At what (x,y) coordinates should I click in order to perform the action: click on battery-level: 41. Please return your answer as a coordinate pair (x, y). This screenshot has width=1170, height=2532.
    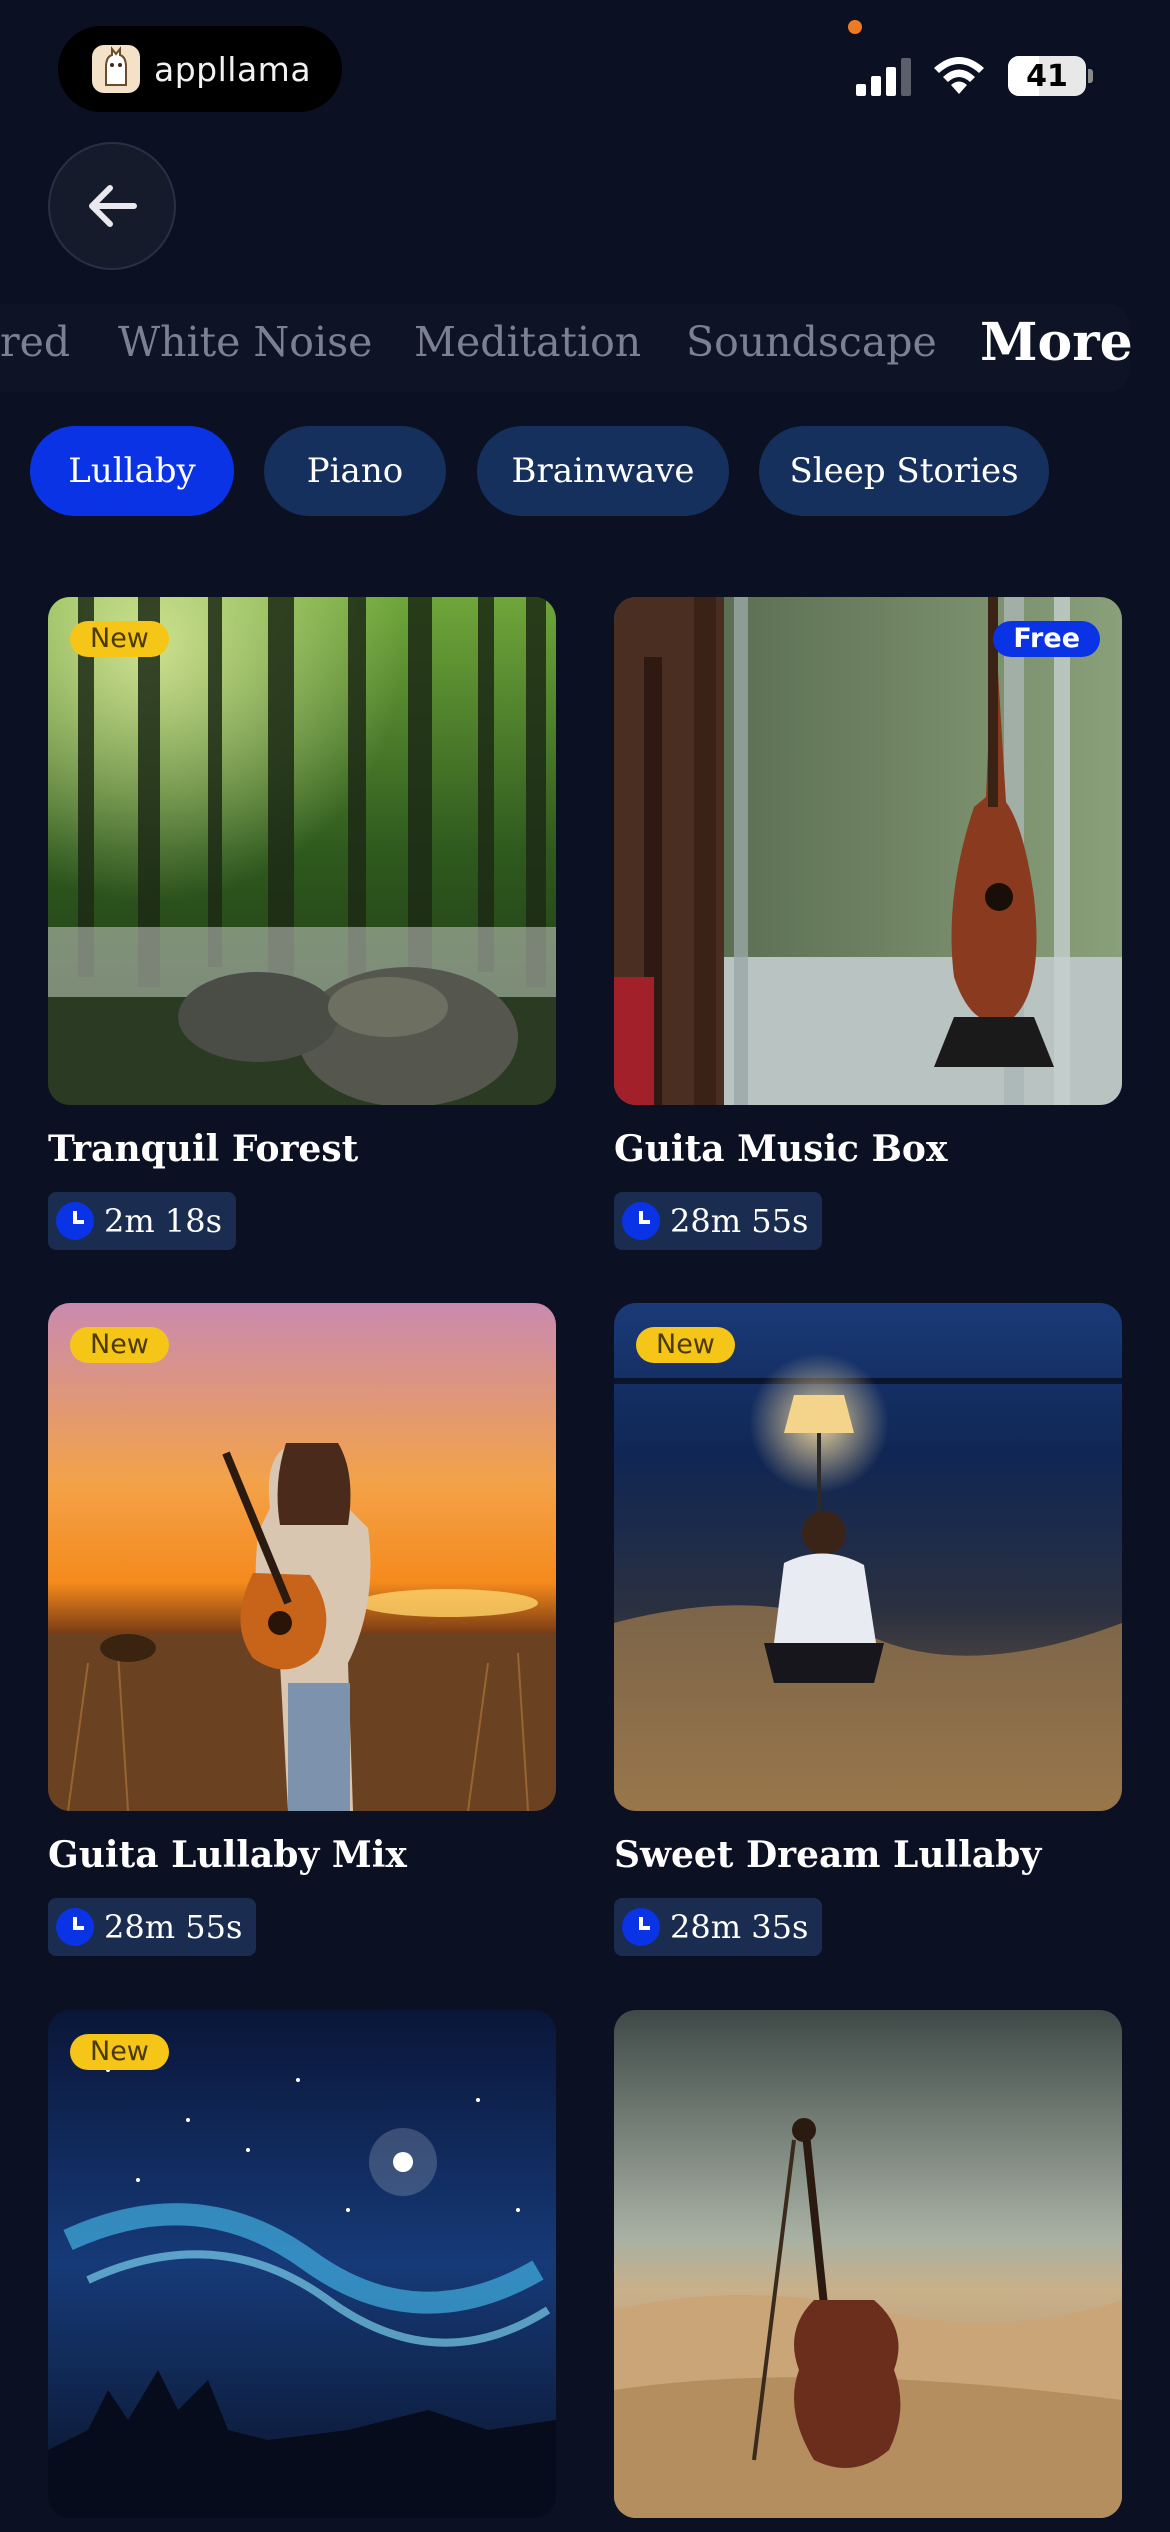
    Looking at the image, I should click on (1047, 76).